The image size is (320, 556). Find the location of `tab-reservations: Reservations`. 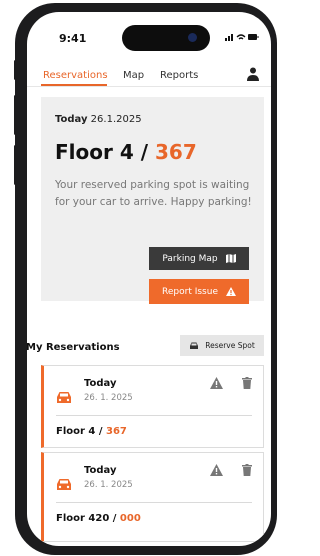

tab-reservations: Reservations is located at coordinates (75, 75).